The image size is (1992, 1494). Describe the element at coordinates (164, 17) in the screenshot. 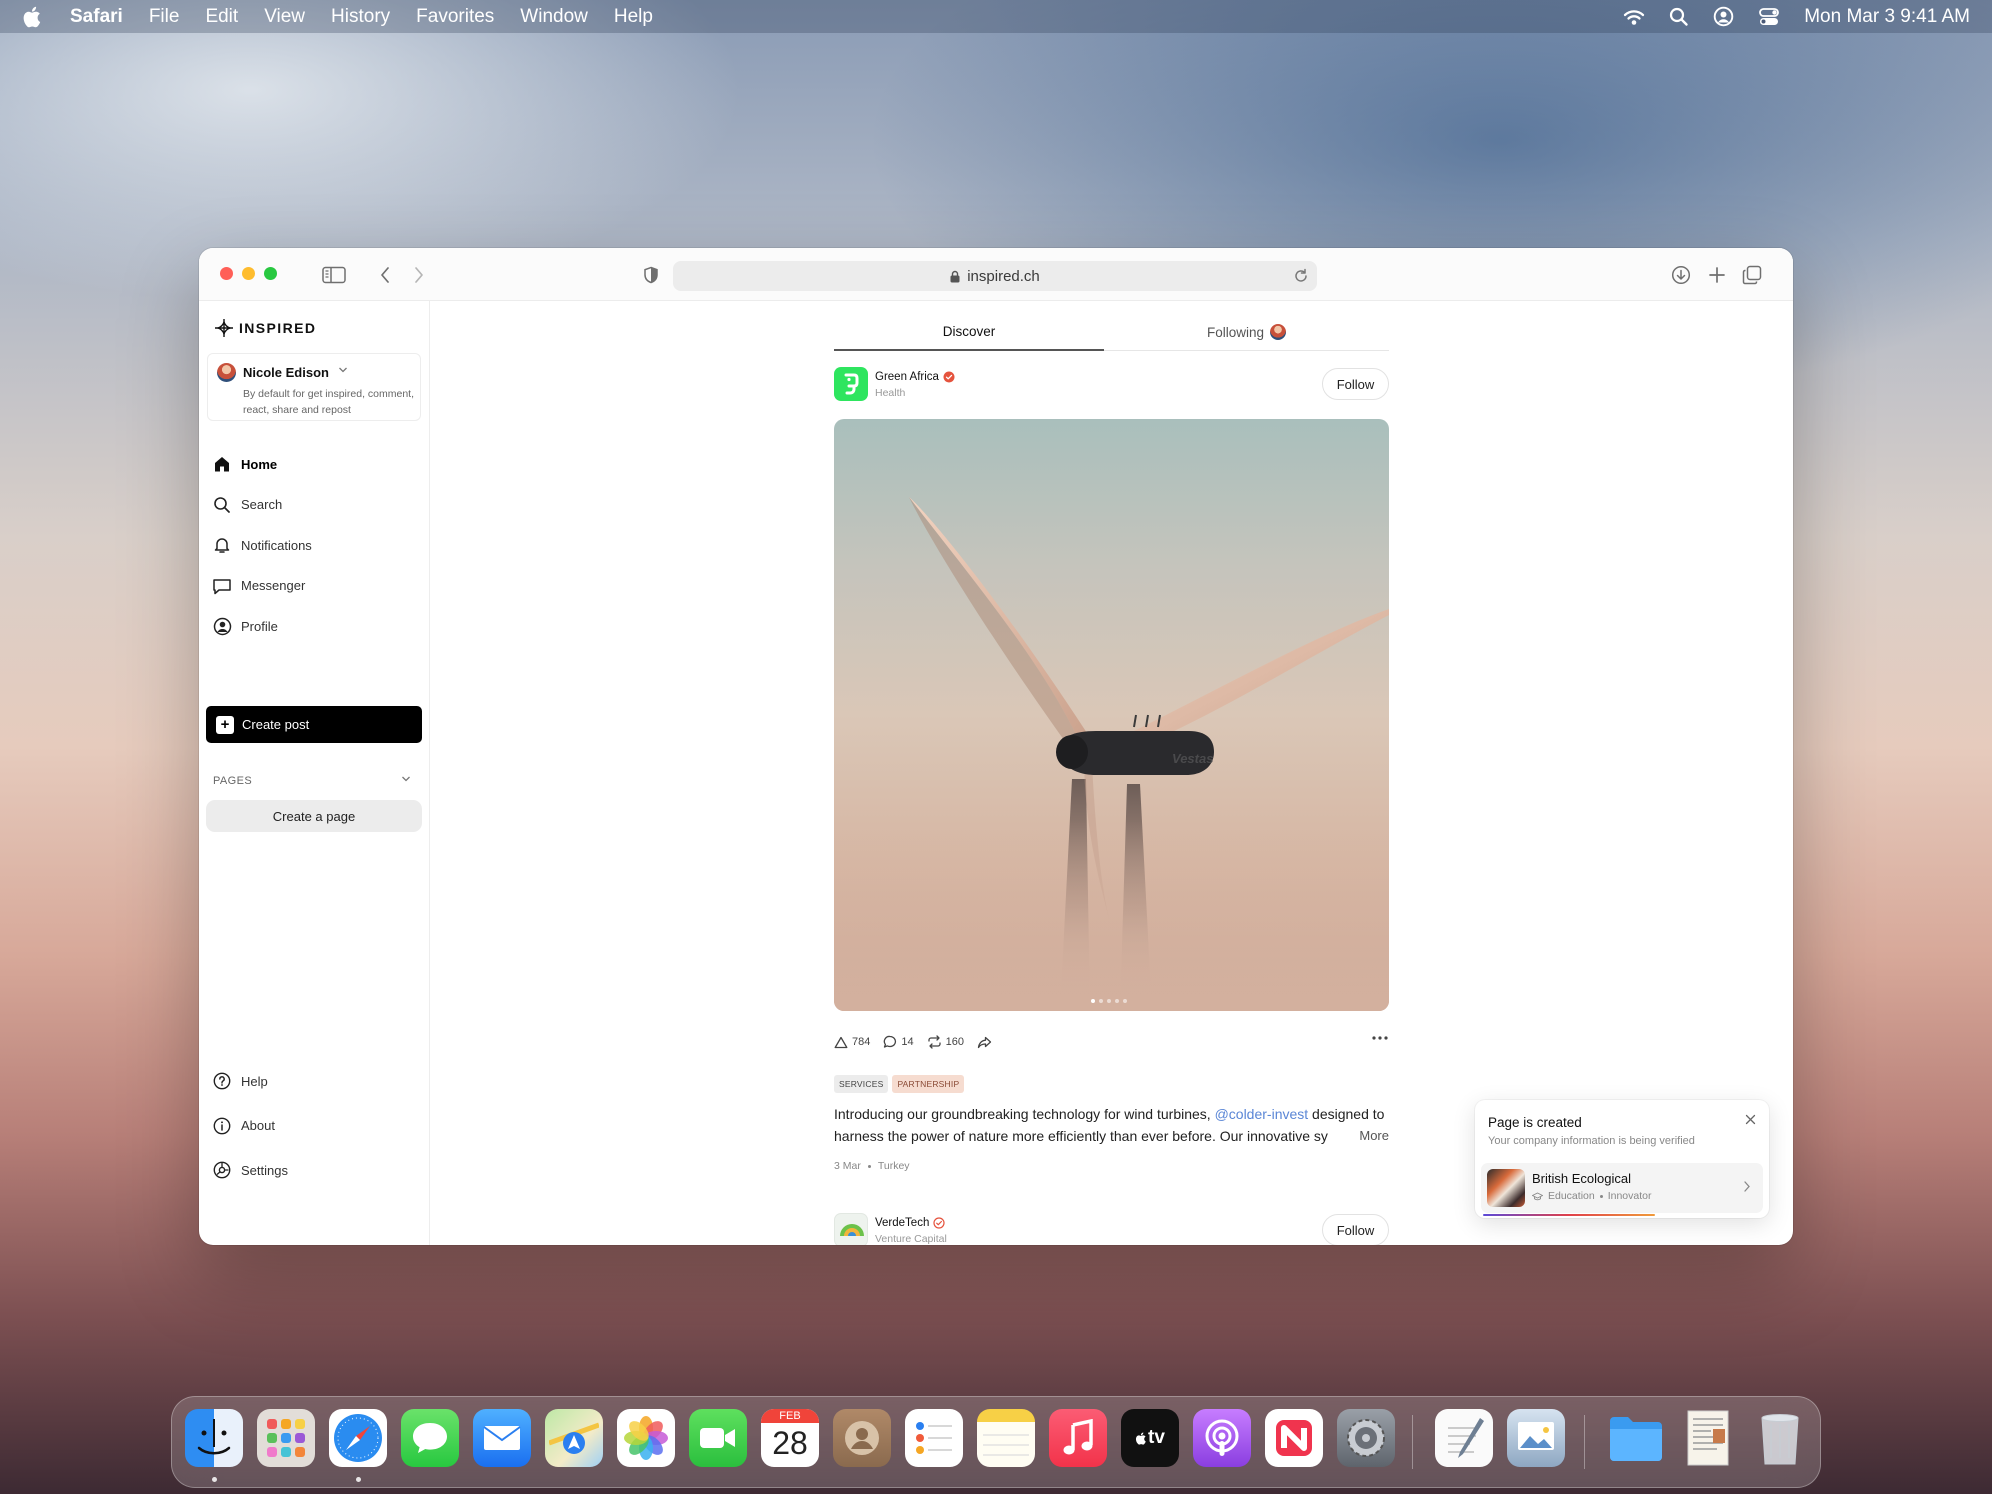

I see `menu-file: File` at that location.